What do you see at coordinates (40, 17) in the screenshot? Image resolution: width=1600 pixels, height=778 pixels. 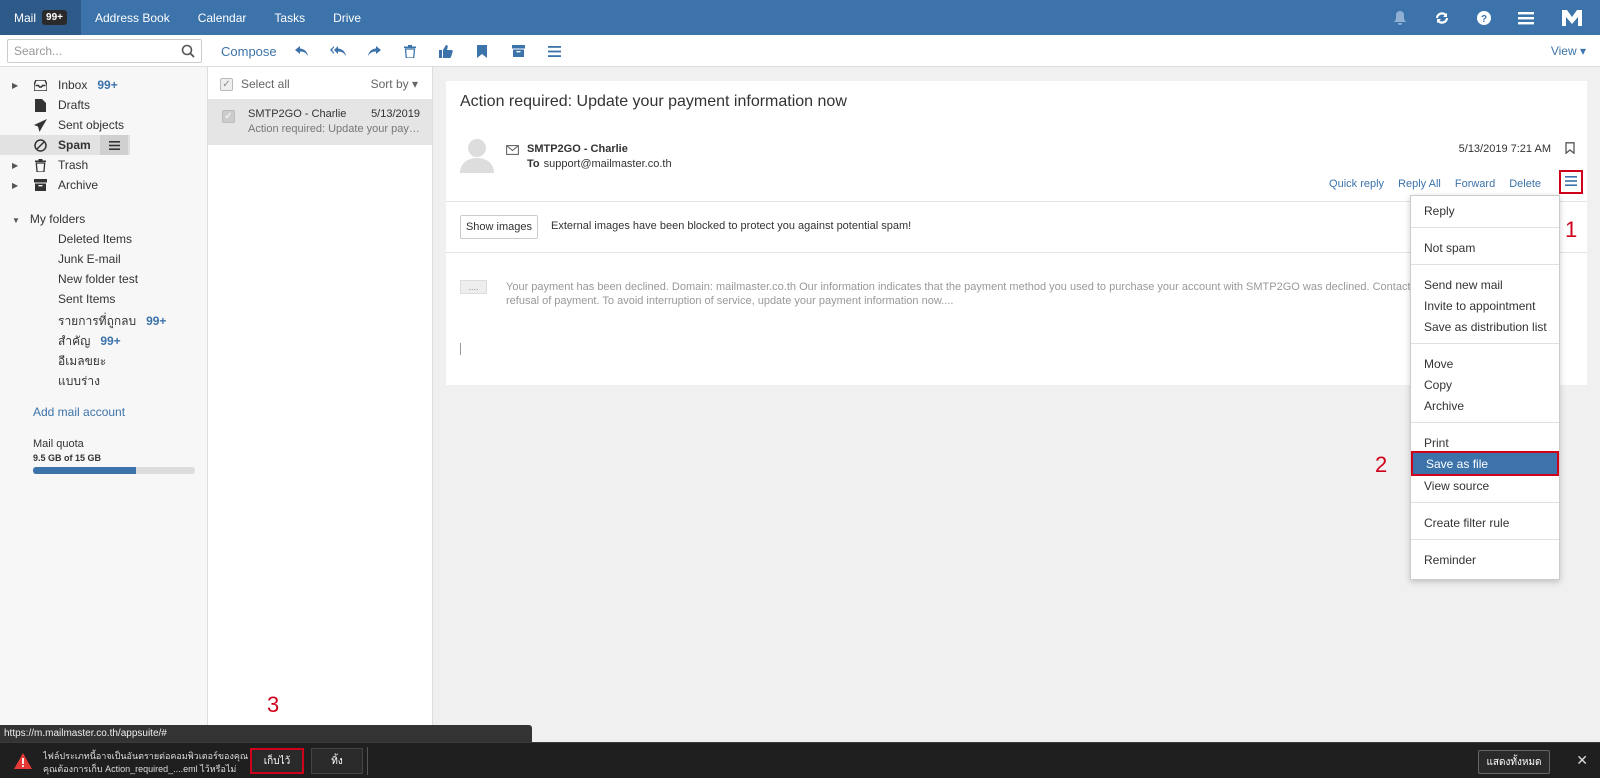 I see `app-mail: Mail 99+` at bounding box center [40, 17].